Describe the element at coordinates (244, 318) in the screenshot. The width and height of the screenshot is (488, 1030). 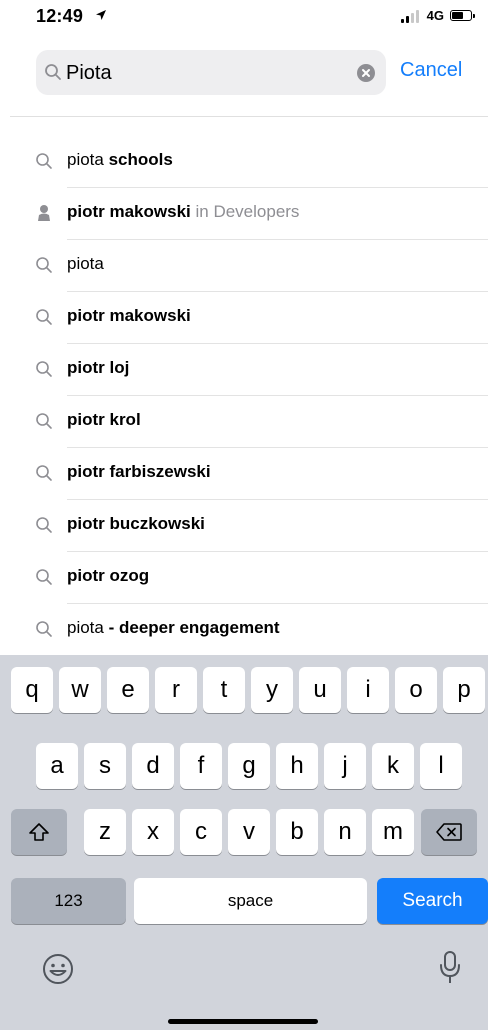
I see `suggestion-item: piotr makowski` at that location.